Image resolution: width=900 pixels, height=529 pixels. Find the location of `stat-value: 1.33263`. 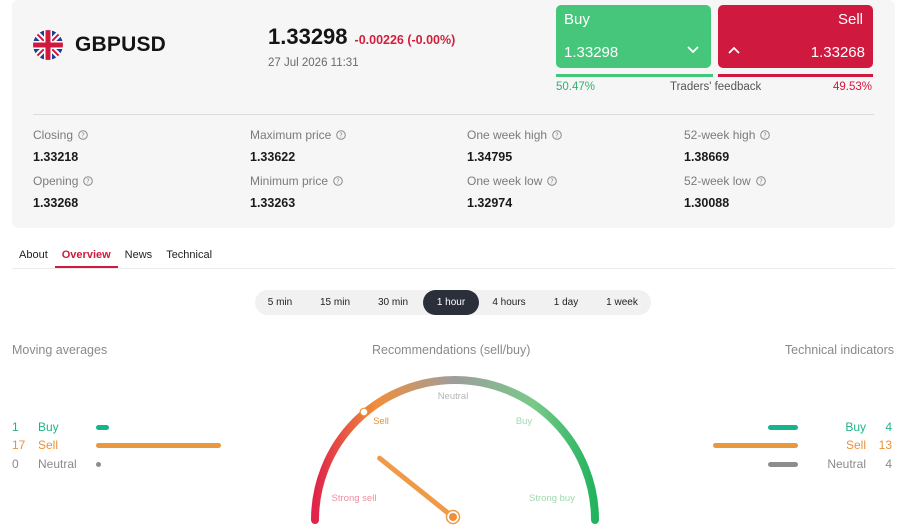

stat-value: 1.33263 is located at coordinates (273, 203).